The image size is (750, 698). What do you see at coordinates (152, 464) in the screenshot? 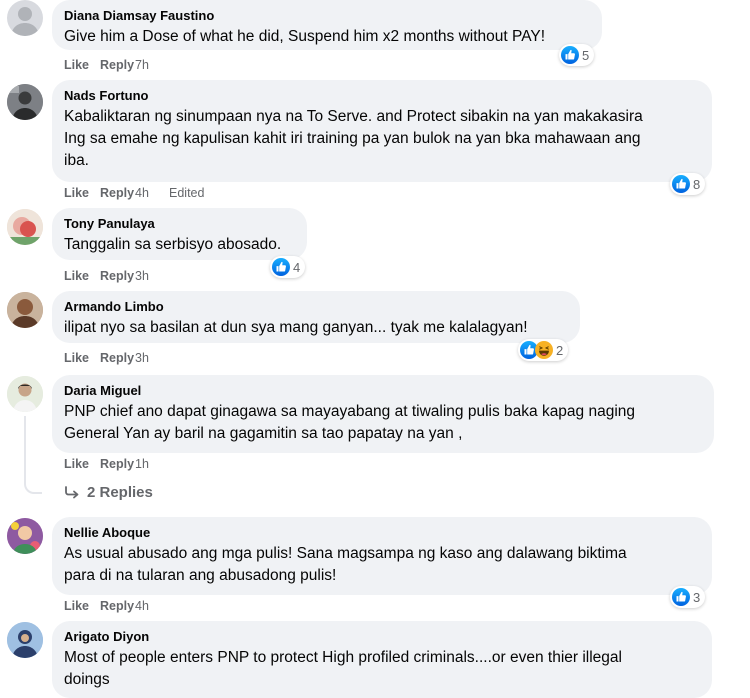
I see `timestamp: 1h` at bounding box center [152, 464].